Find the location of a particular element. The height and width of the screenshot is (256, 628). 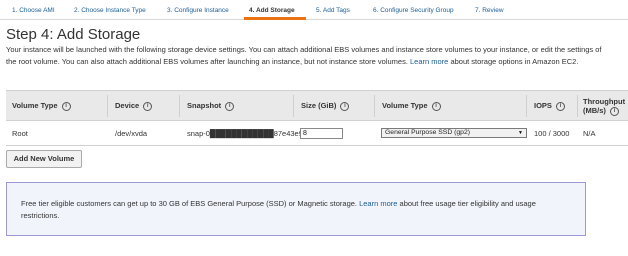

active-tab-indicator is located at coordinates (275, 18).